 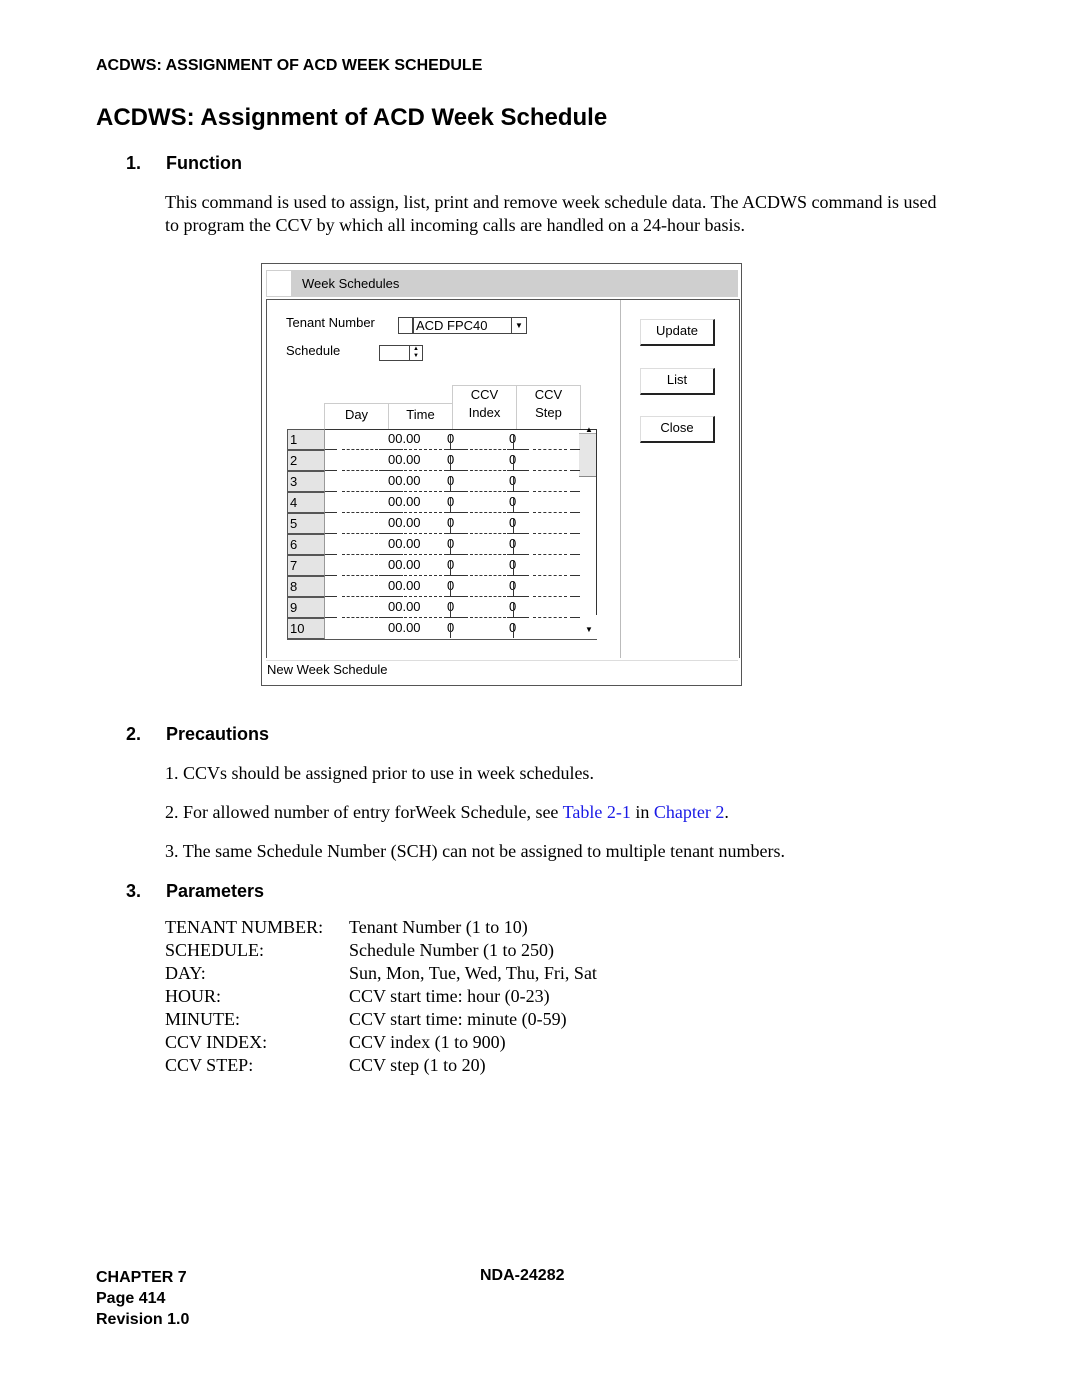 What do you see at coordinates (313, 350) in the screenshot?
I see `schedule-label: Schedule` at bounding box center [313, 350].